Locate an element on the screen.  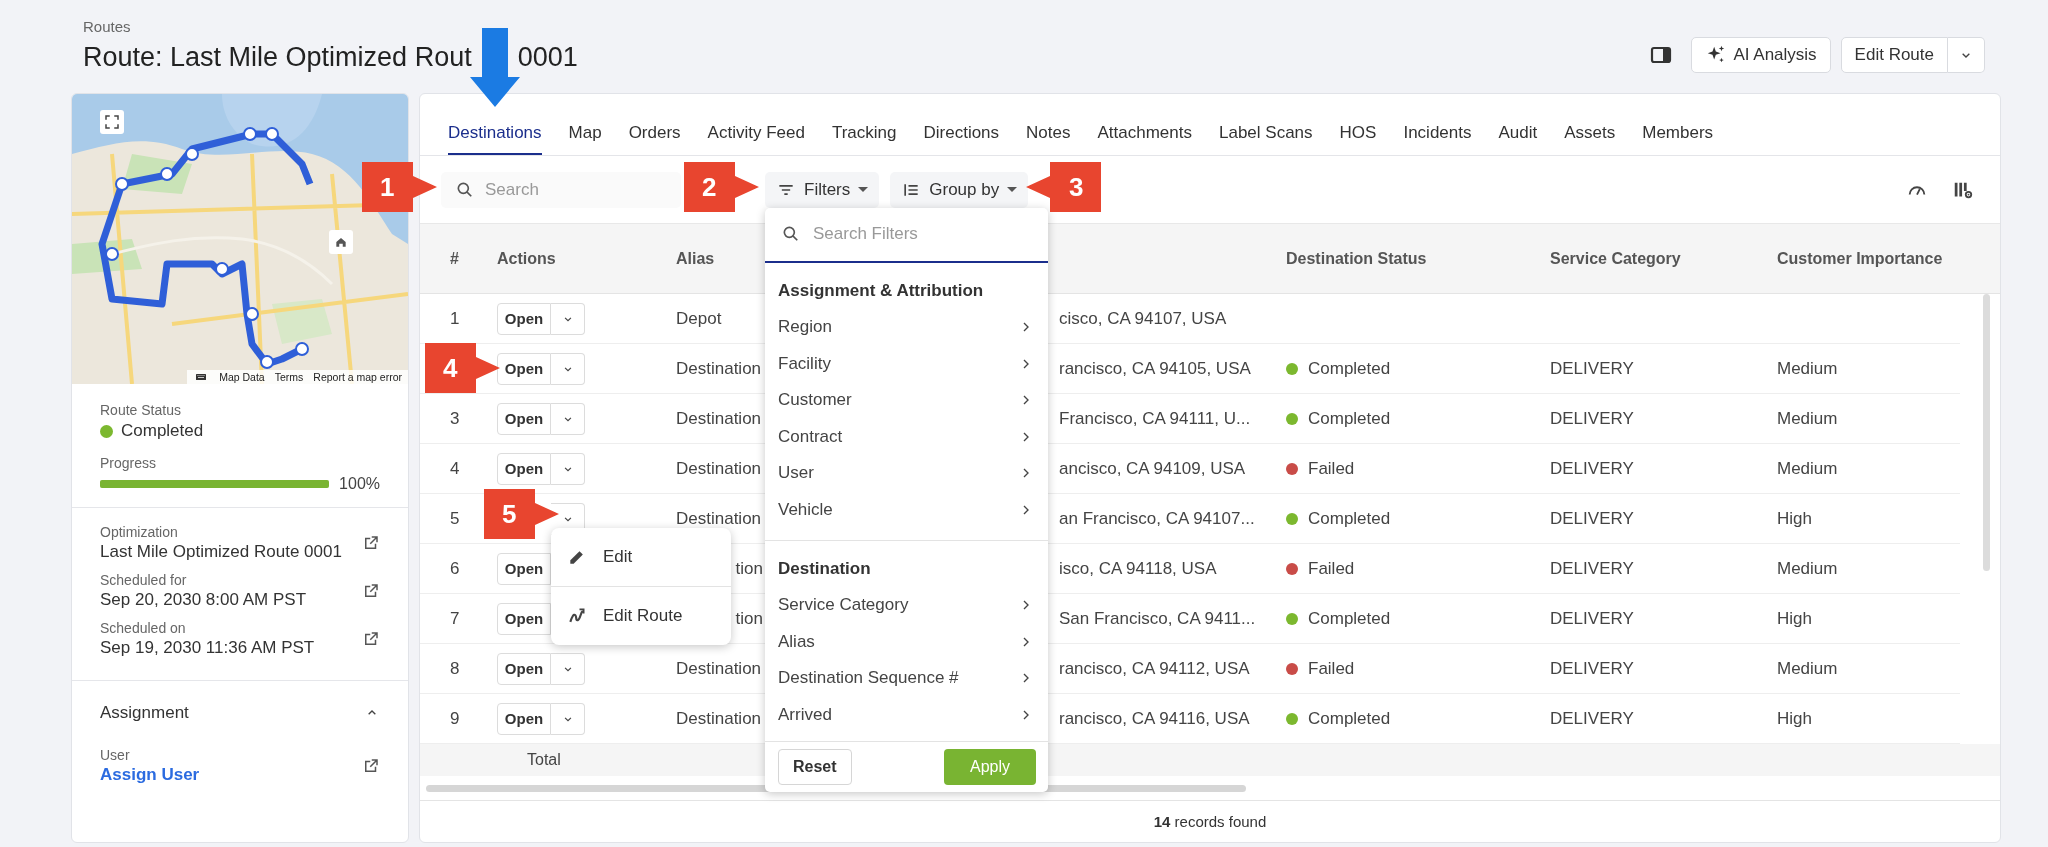
filter-option: Region is located at coordinates (906, 327).